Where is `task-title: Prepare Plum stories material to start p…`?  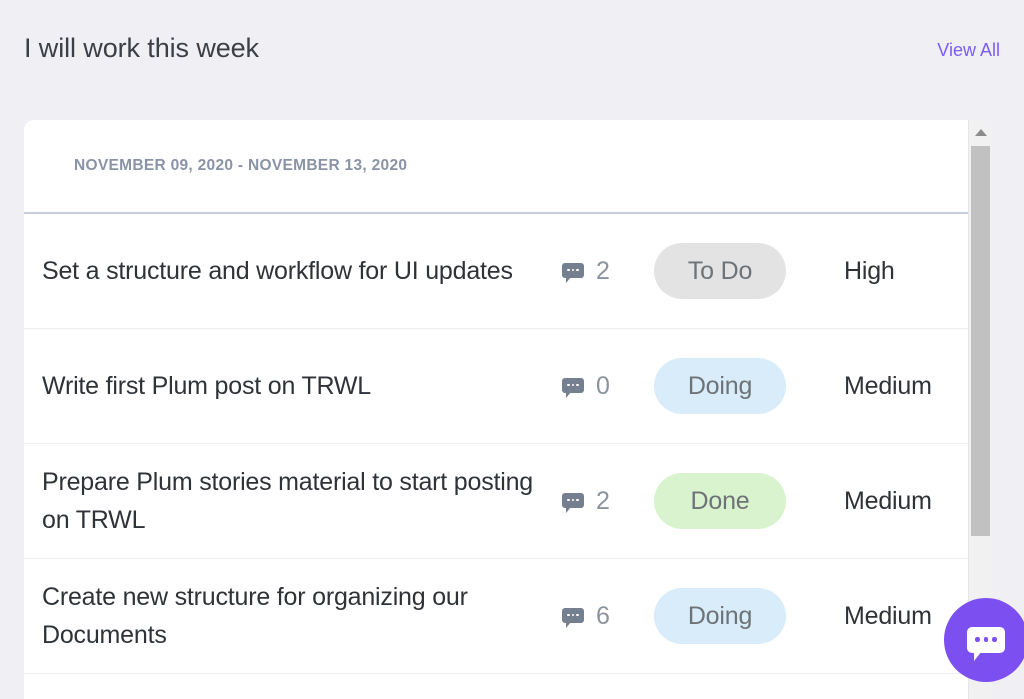
task-title: Prepare Plum stories material to start p… is located at coordinates (288, 501).